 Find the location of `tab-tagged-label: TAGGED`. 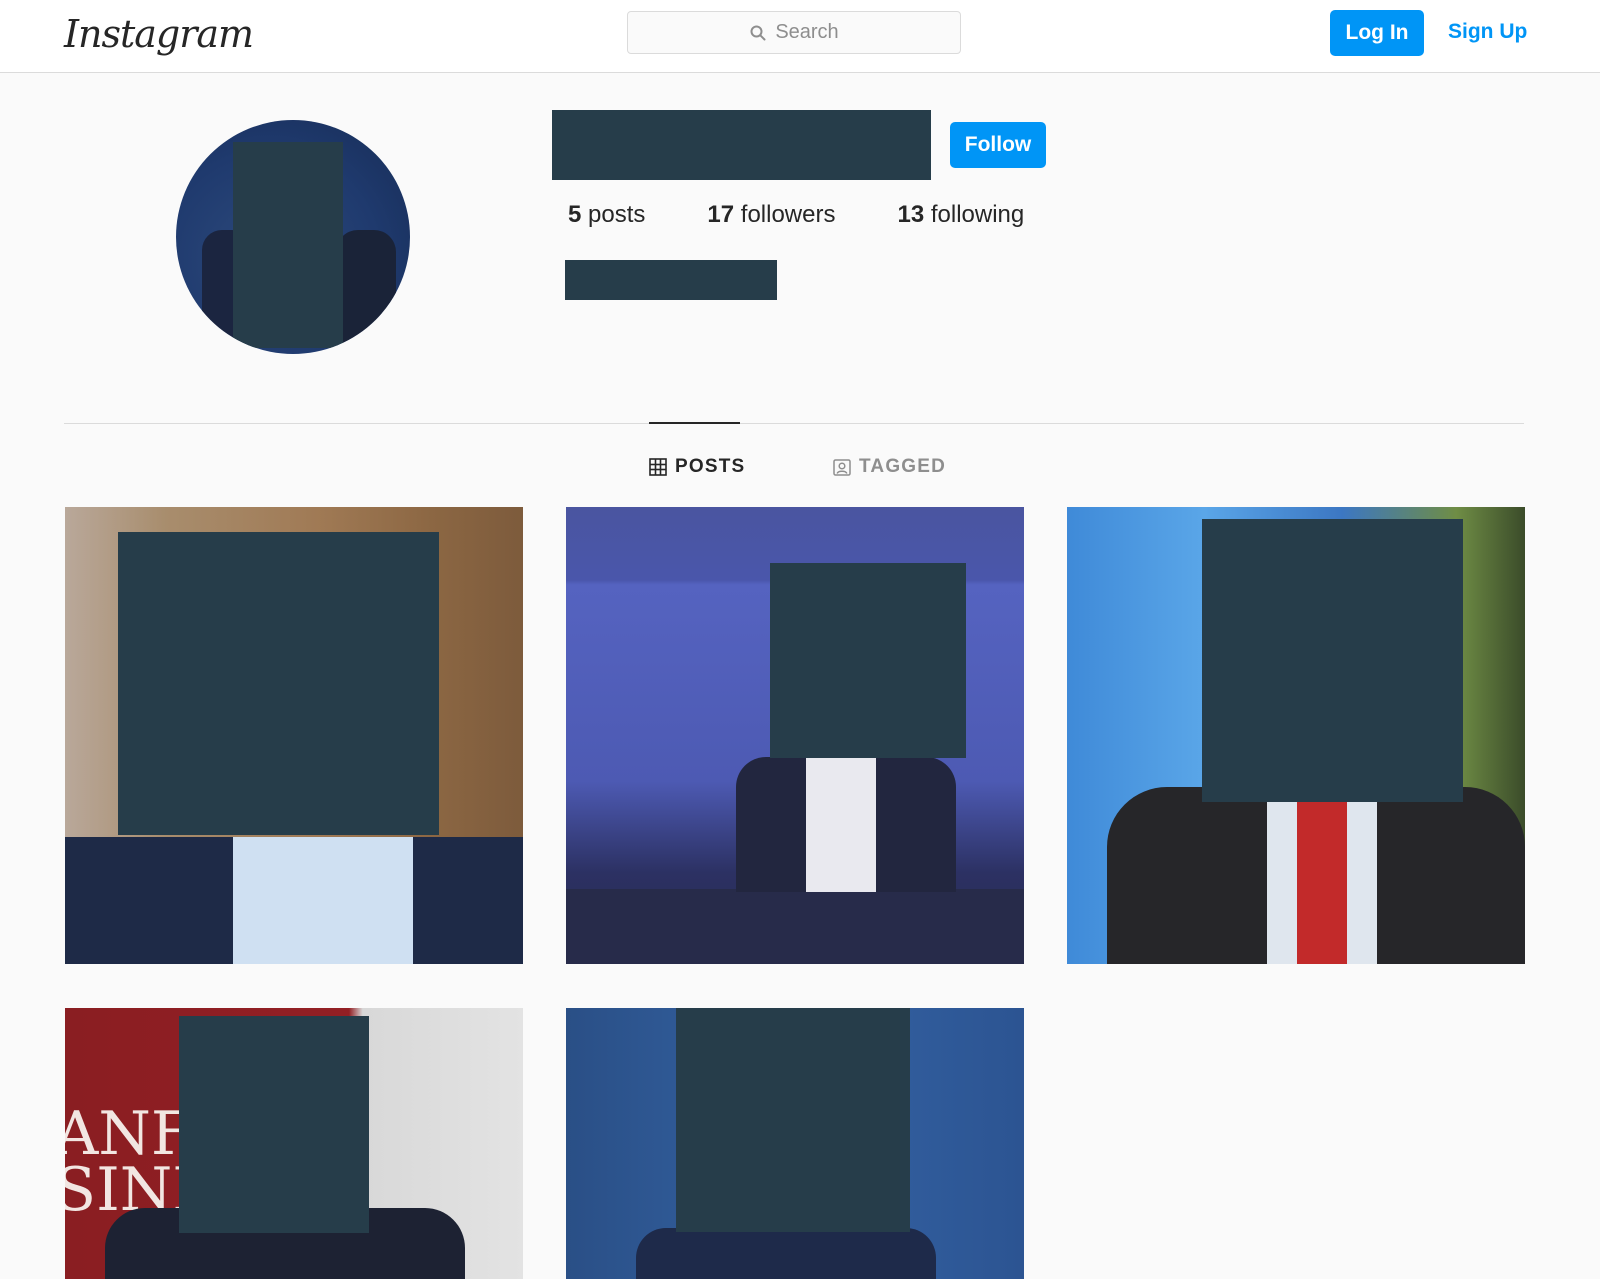

tab-tagged-label: TAGGED is located at coordinates (903, 466).